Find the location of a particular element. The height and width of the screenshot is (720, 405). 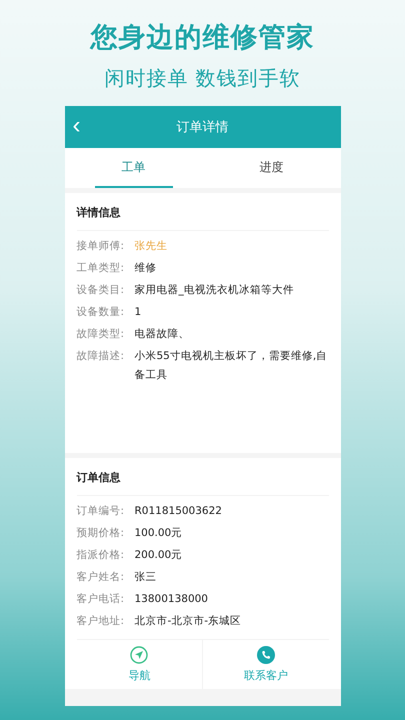

field-label: 故障类型: is located at coordinates (101, 334).